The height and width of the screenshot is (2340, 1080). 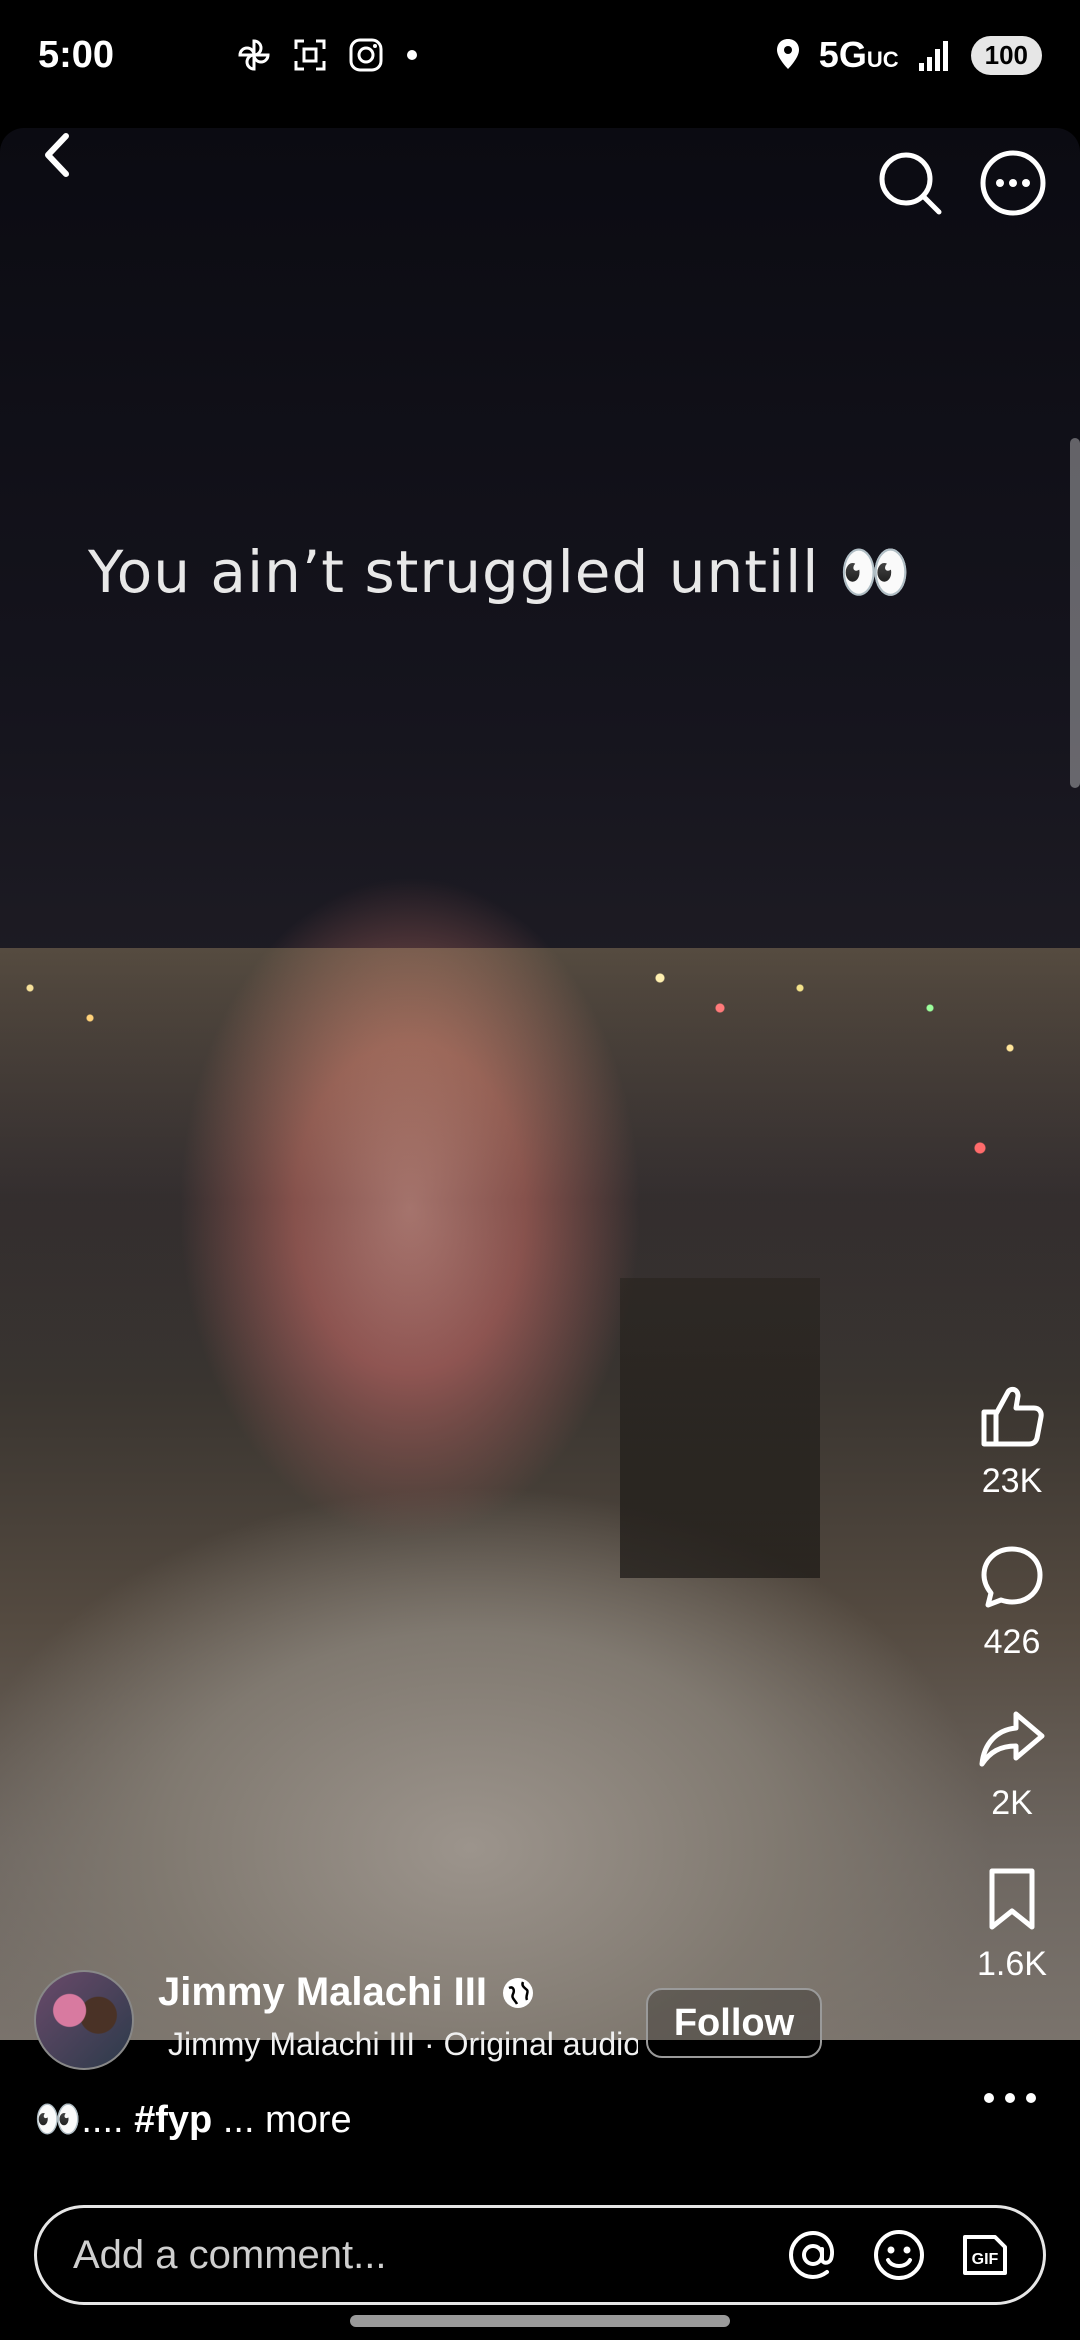 I want to click on save-action: 1.6K, so click(x=1012, y=1923).